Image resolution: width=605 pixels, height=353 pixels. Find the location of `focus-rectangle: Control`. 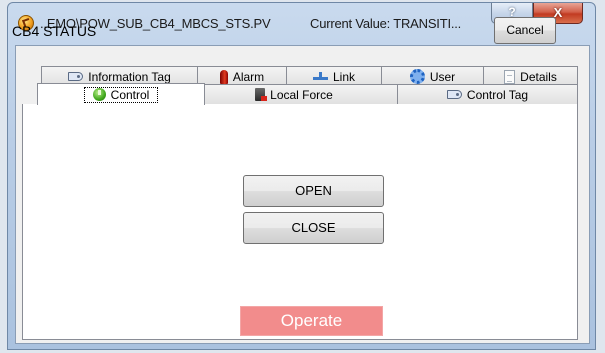

focus-rectangle: Control is located at coordinates (121, 94).